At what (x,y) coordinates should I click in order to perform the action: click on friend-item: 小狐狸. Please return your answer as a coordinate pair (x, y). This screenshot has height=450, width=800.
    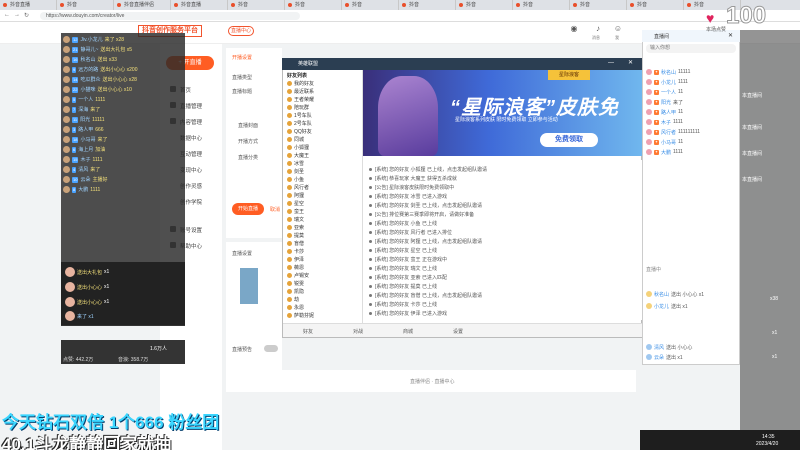
    Looking at the image, I should click on (298, 147).